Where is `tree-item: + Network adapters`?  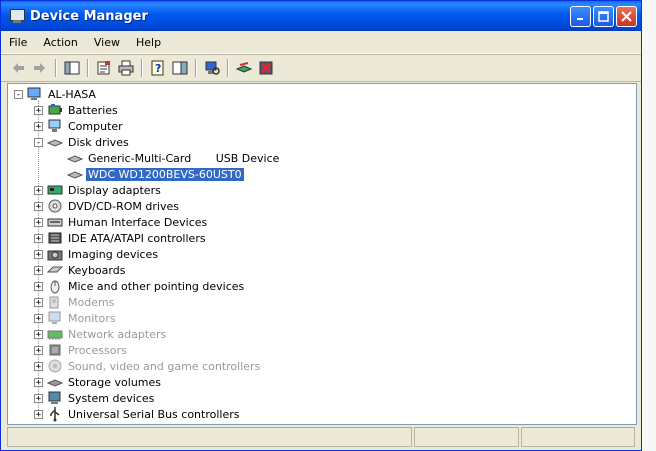
tree-item: + Network adapters is located at coordinates (101, 334).